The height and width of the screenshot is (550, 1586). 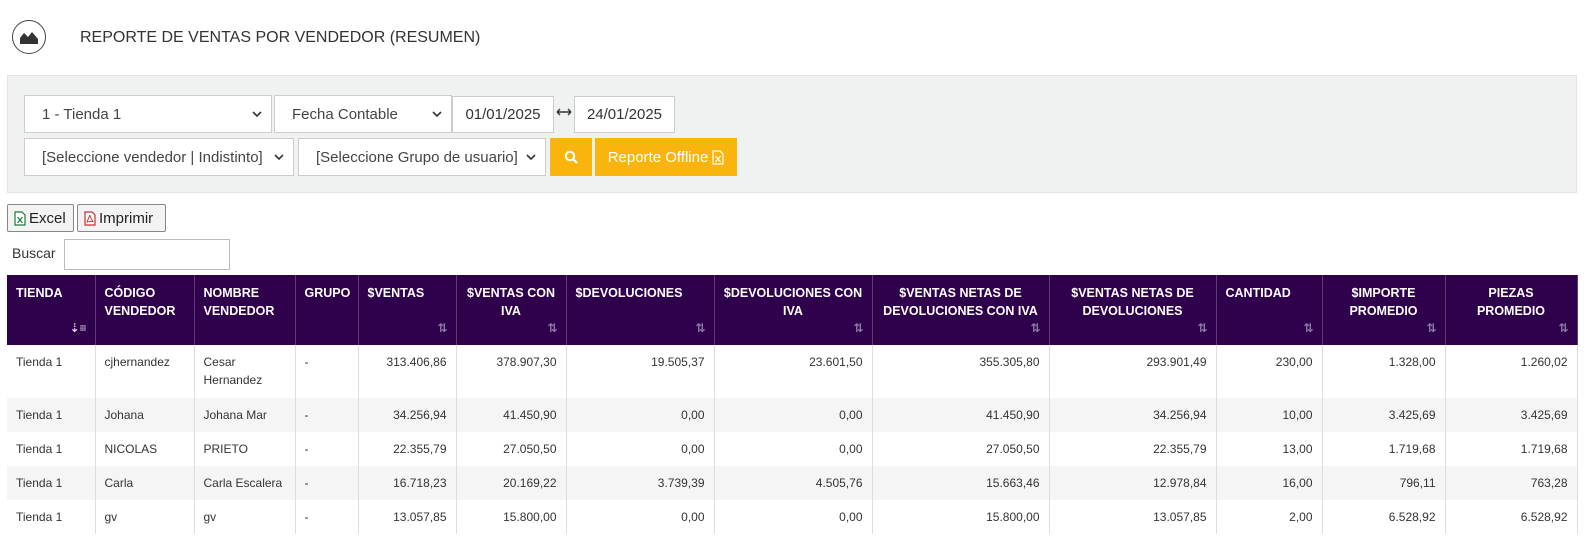 What do you see at coordinates (1133, 371) in the screenshot?
I see `cell-net-sales: 293.901,49` at bounding box center [1133, 371].